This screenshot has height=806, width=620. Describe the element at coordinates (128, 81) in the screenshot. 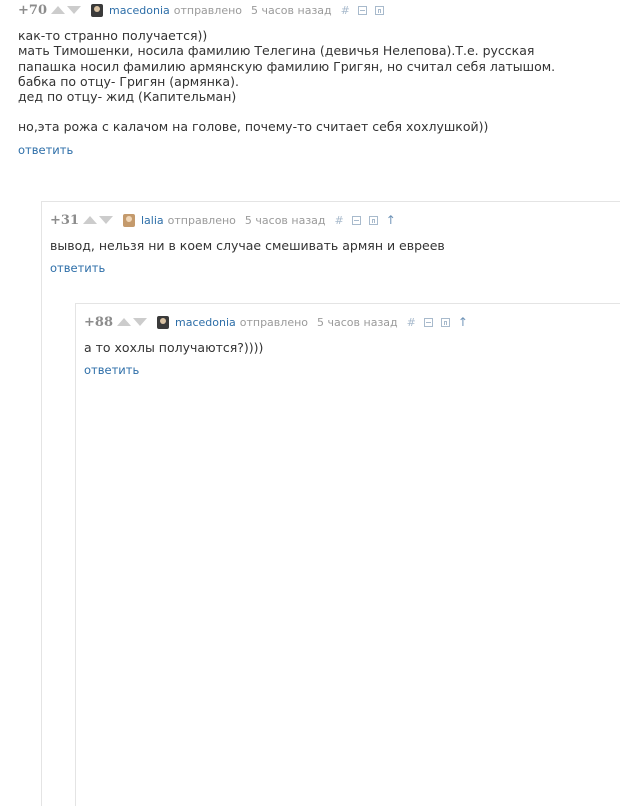

I see `comment-line: бабка по отцу- Григян (армянка).` at that location.